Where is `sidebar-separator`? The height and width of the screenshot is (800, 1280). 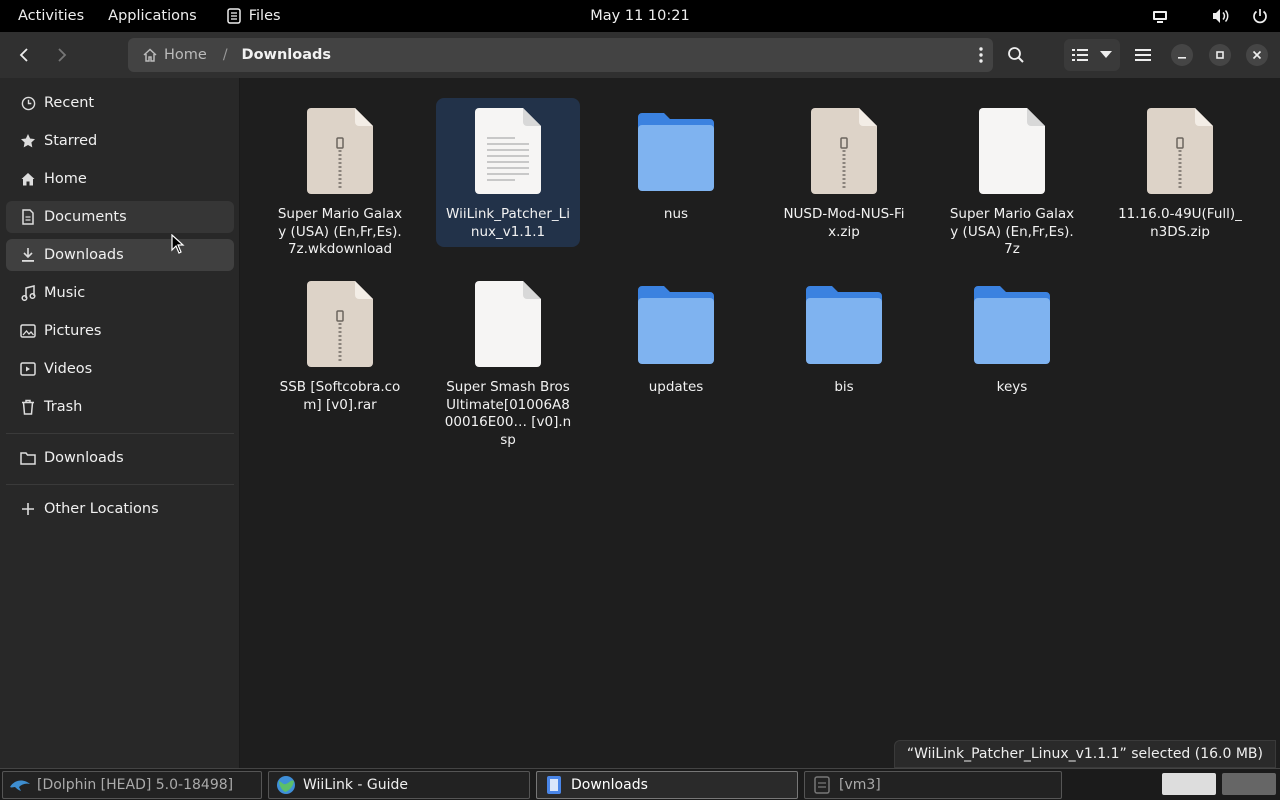 sidebar-separator is located at coordinates (120, 484).